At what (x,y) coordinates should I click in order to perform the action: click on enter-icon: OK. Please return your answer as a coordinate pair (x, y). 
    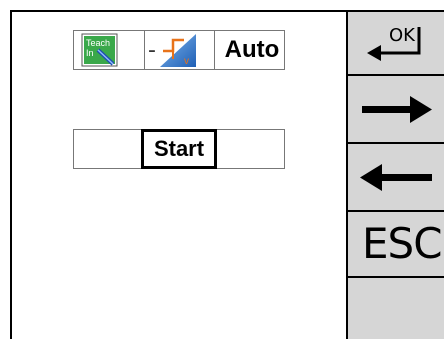
    Looking at the image, I should click on (394, 43).